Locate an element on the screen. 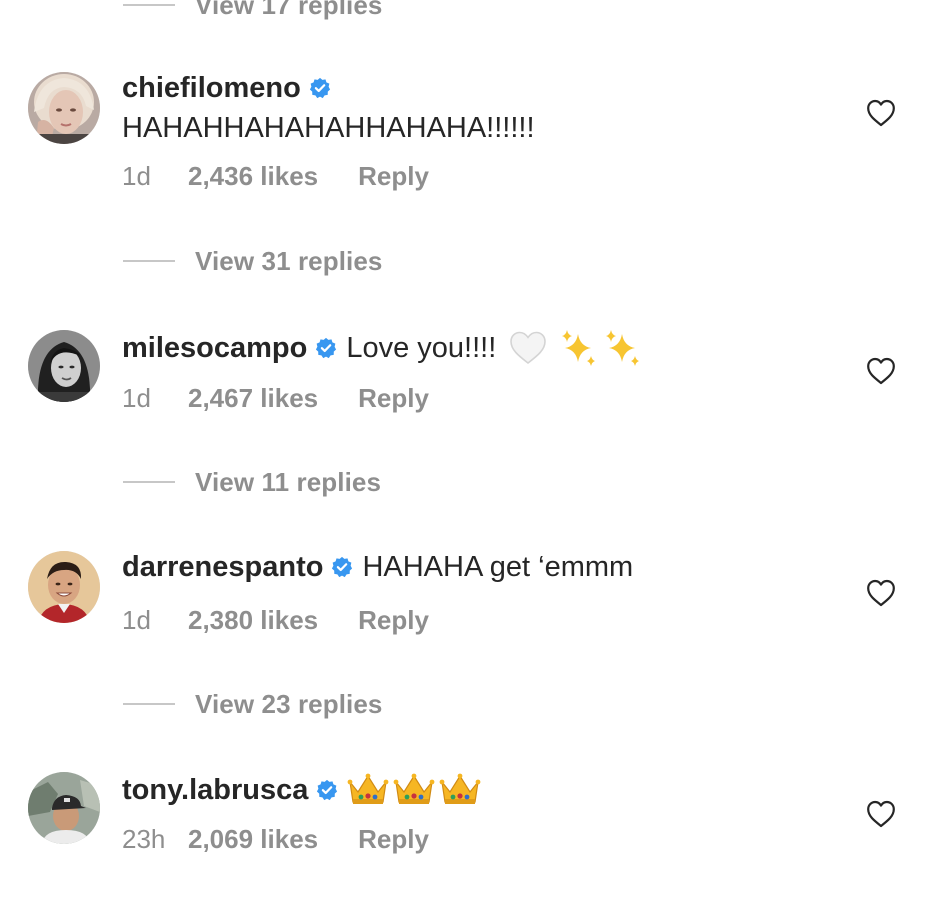 Image resolution: width=946 pixels, height=912 pixels. view-replies-button: View 11 replies is located at coordinates (252, 482).